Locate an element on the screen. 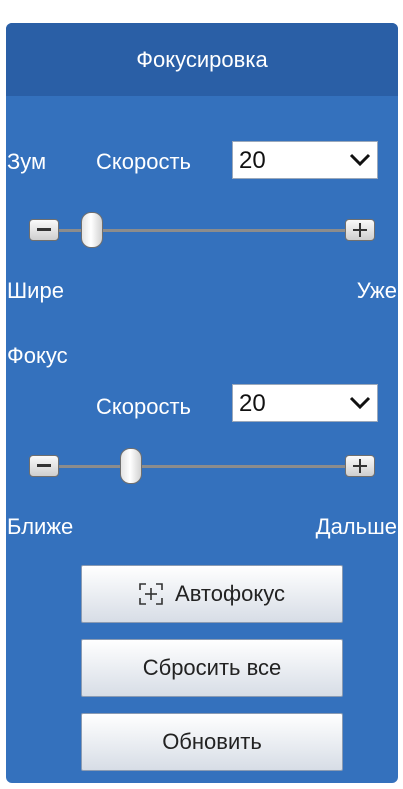 This screenshot has height=789, width=403. zoom-speed-select: 20 is located at coordinates (305, 160).